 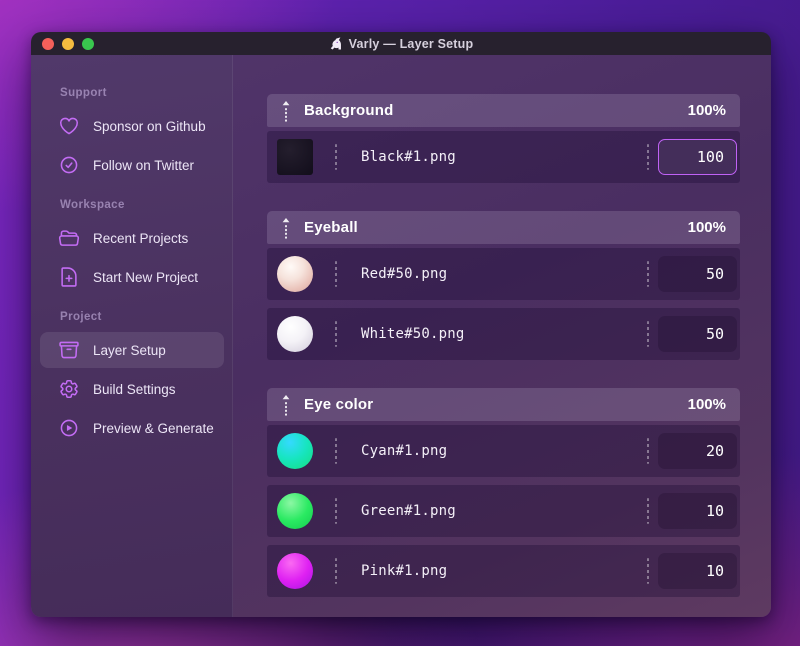 I want to click on section-label-workspace: Workspace, so click(x=92, y=205).